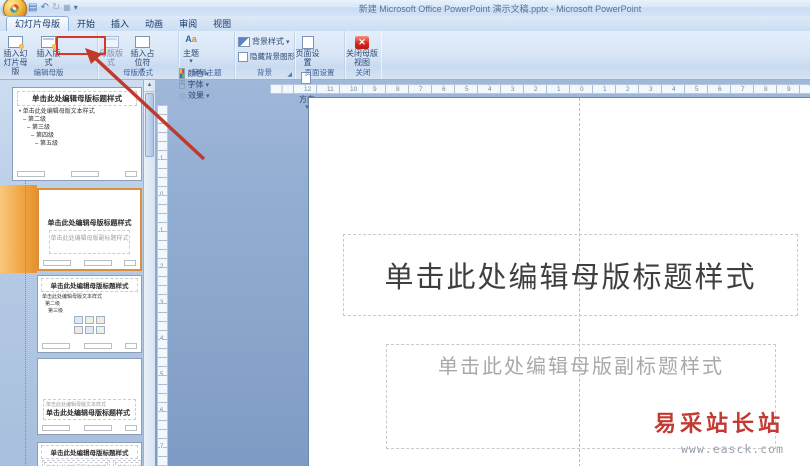 This screenshot has height=466, width=810. Describe the element at coordinates (222, 24) in the screenshot. I see `tab-5: 视图` at that location.